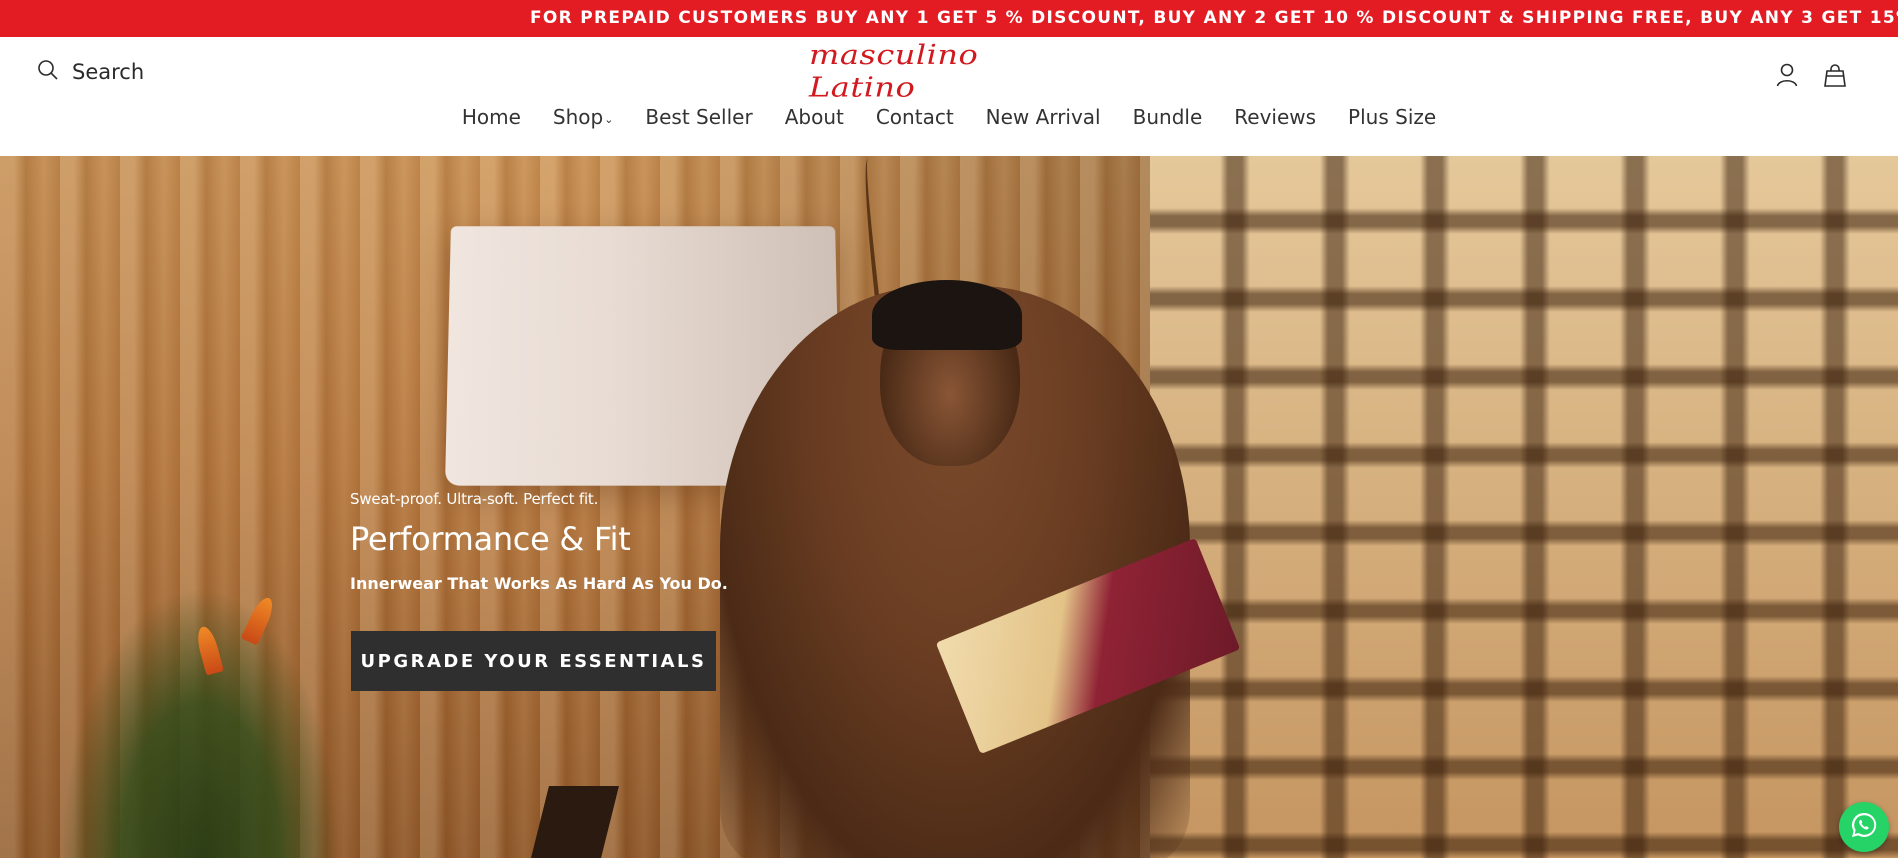 The image size is (1898, 858). Describe the element at coordinates (894, 71) in the screenshot. I see `logo-text: masculino Latino` at that location.